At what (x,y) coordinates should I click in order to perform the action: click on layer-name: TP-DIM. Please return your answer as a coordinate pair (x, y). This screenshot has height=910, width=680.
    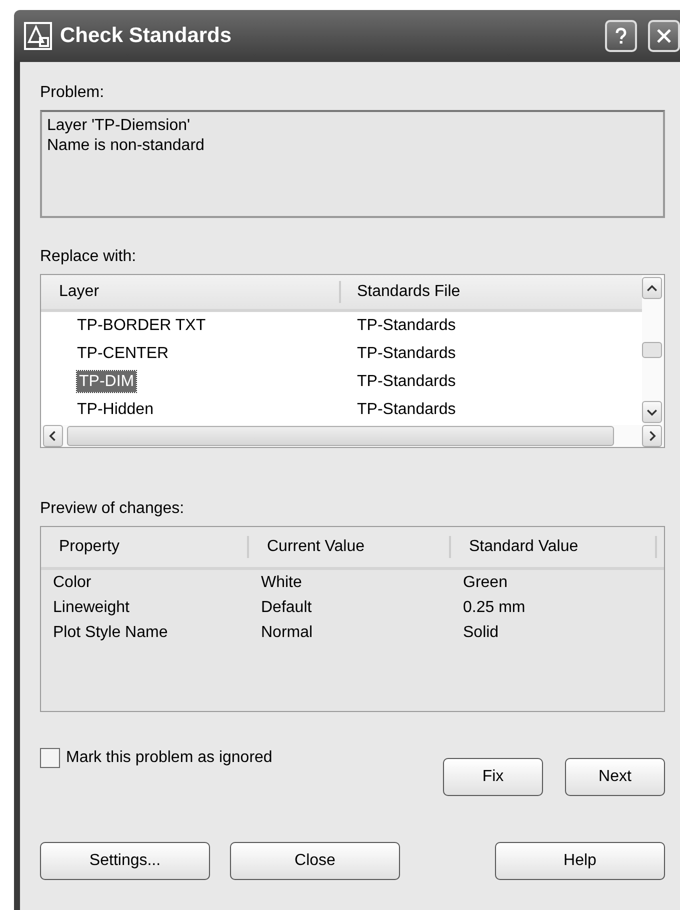
    Looking at the image, I should click on (106, 381).